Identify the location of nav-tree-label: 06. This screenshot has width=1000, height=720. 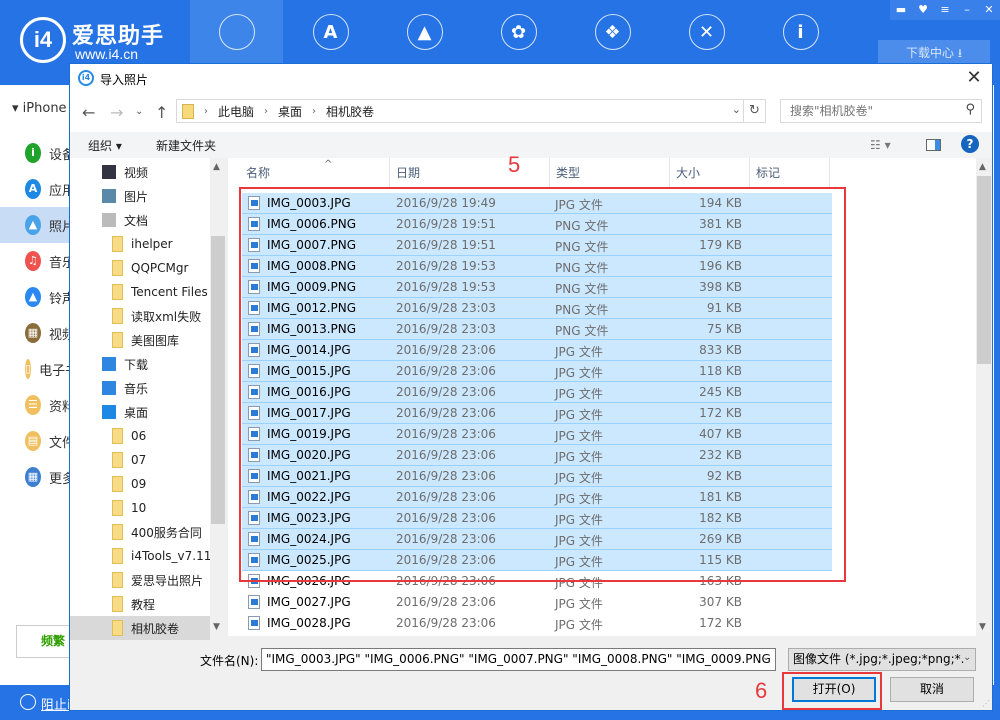
(139, 436).